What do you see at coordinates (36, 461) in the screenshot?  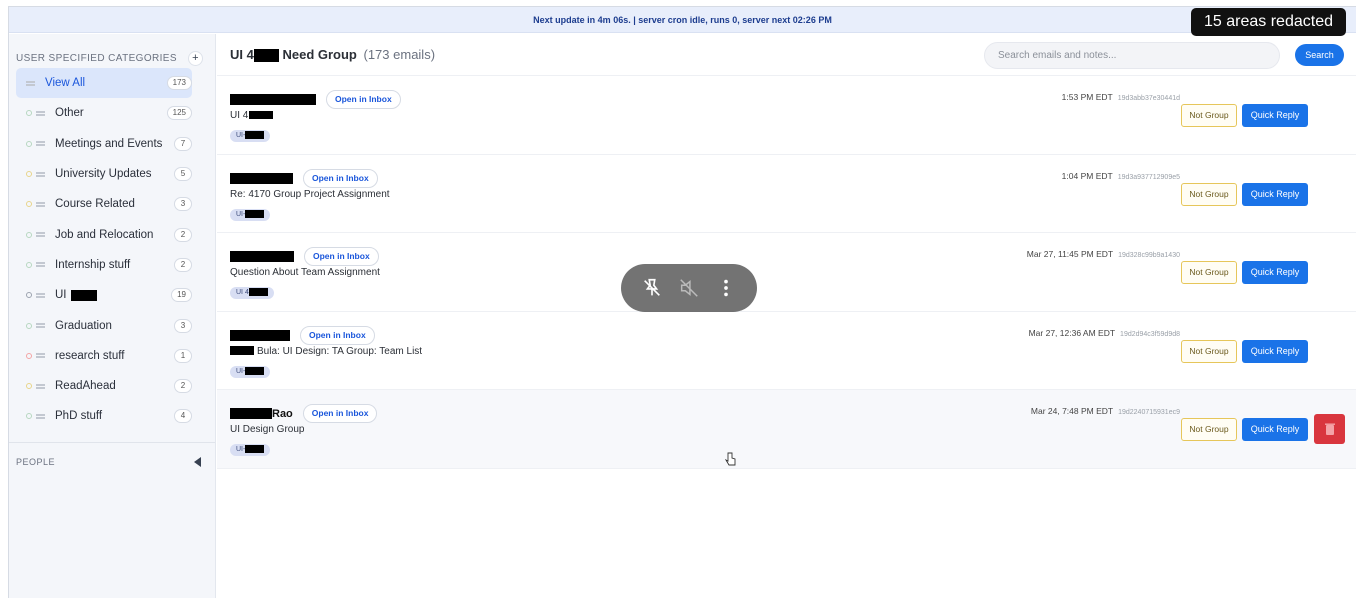 I see `people-heading: PEOPLE` at bounding box center [36, 461].